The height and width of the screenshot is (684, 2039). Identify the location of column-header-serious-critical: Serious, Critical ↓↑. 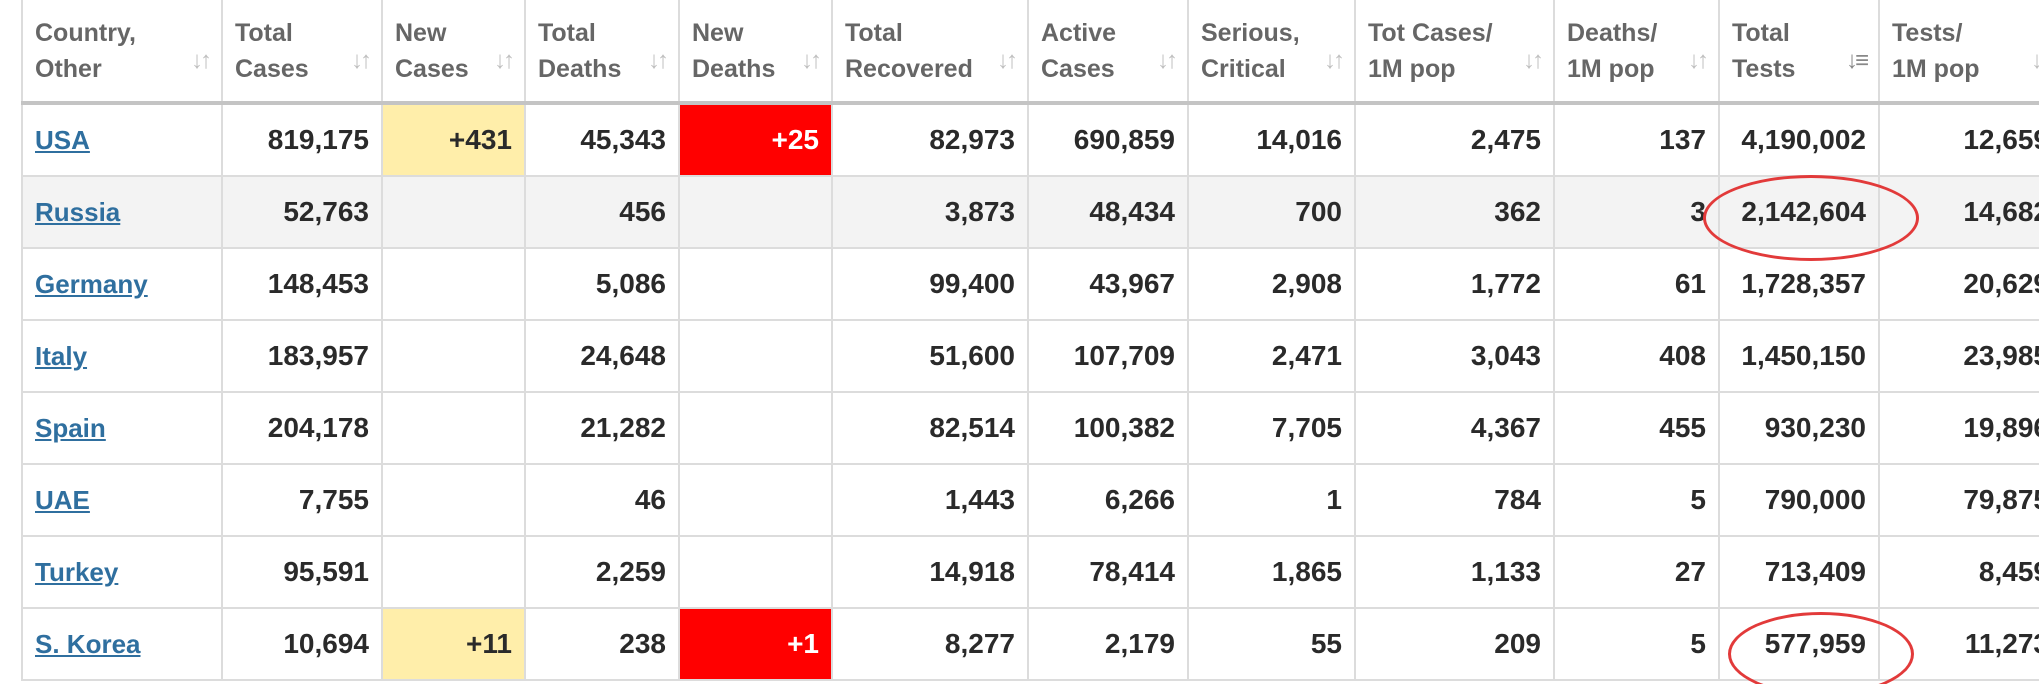
(1271, 52).